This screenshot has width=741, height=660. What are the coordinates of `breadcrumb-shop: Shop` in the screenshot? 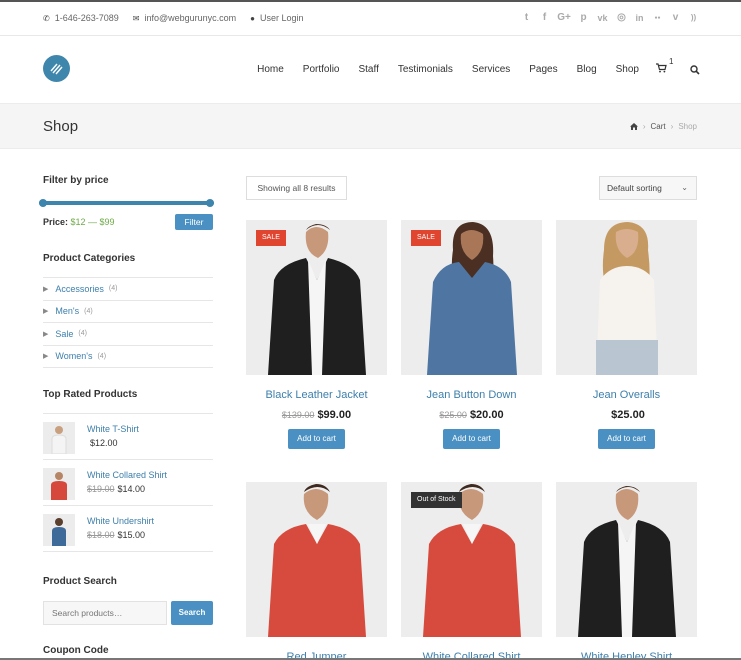 It's located at (687, 126).